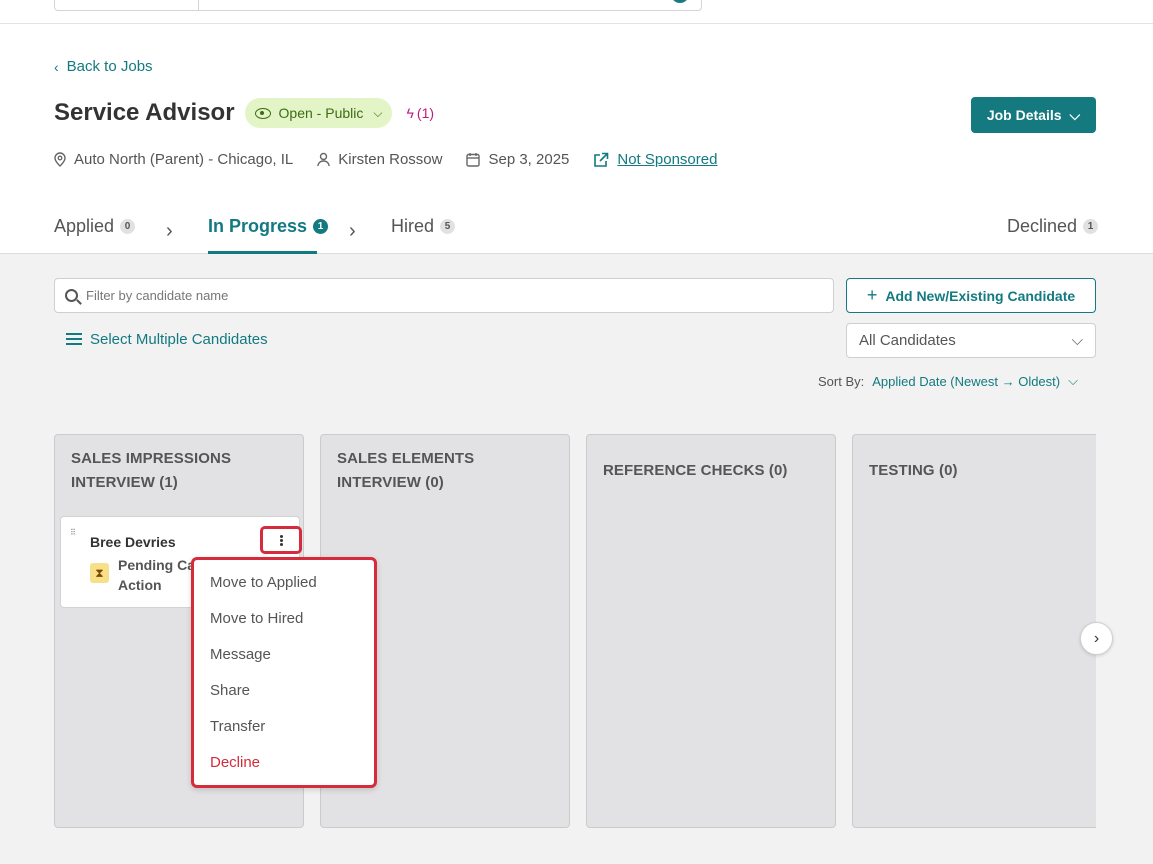 The width and height of the screenshot is (1153, 864). I want to click on stage-column-title: TESTING (0), so click(974, 471).